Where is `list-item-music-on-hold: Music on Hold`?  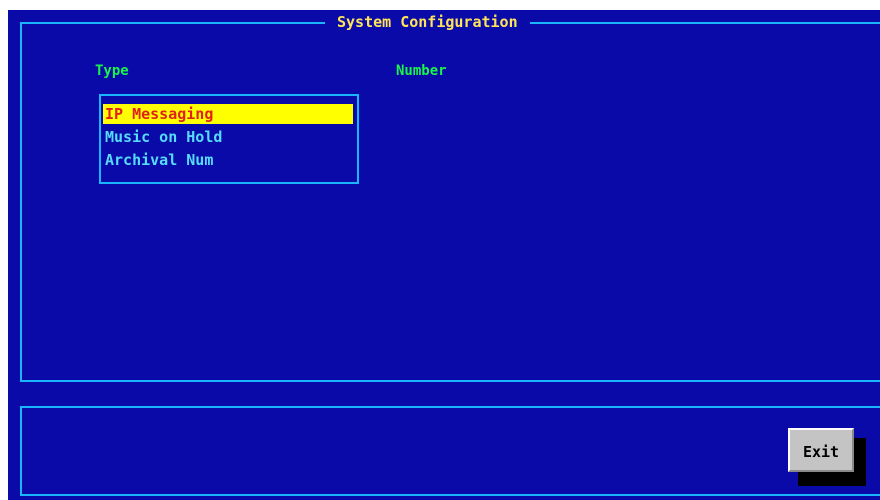
list-item-music-on-hold: Music on Hold is located at coordinates (228, 137).